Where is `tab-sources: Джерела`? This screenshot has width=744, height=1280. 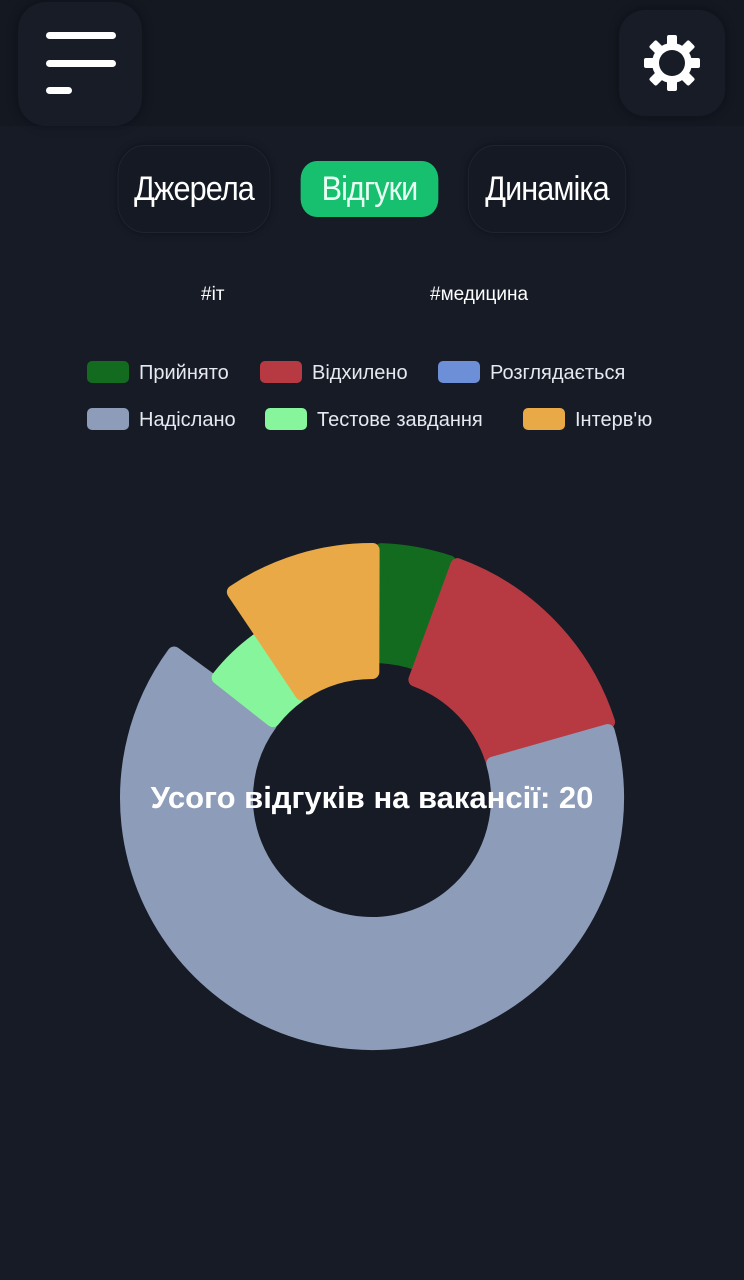
tab-sources: Джерела is located at coordinates (194, 189).